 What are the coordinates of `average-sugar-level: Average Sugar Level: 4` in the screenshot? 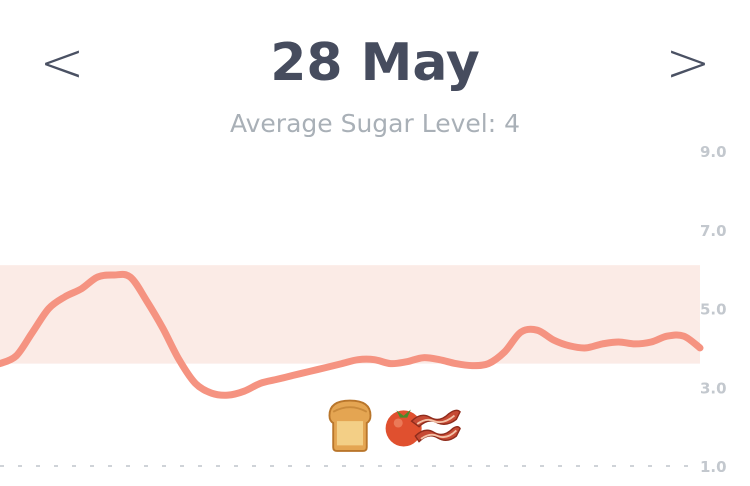 It's located at (375, 124).